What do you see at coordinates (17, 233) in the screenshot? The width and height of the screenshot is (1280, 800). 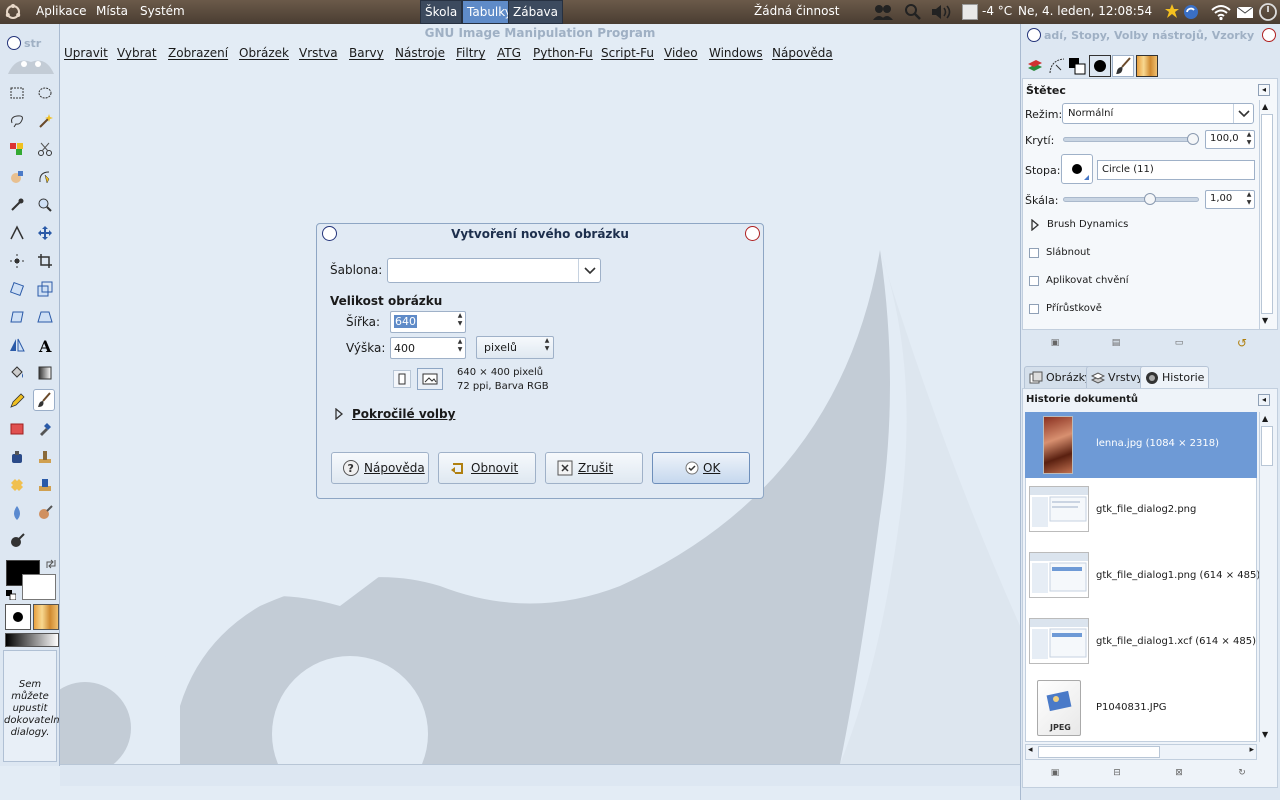 I see `measure-tool-icon` at bounding box center [17, 233].